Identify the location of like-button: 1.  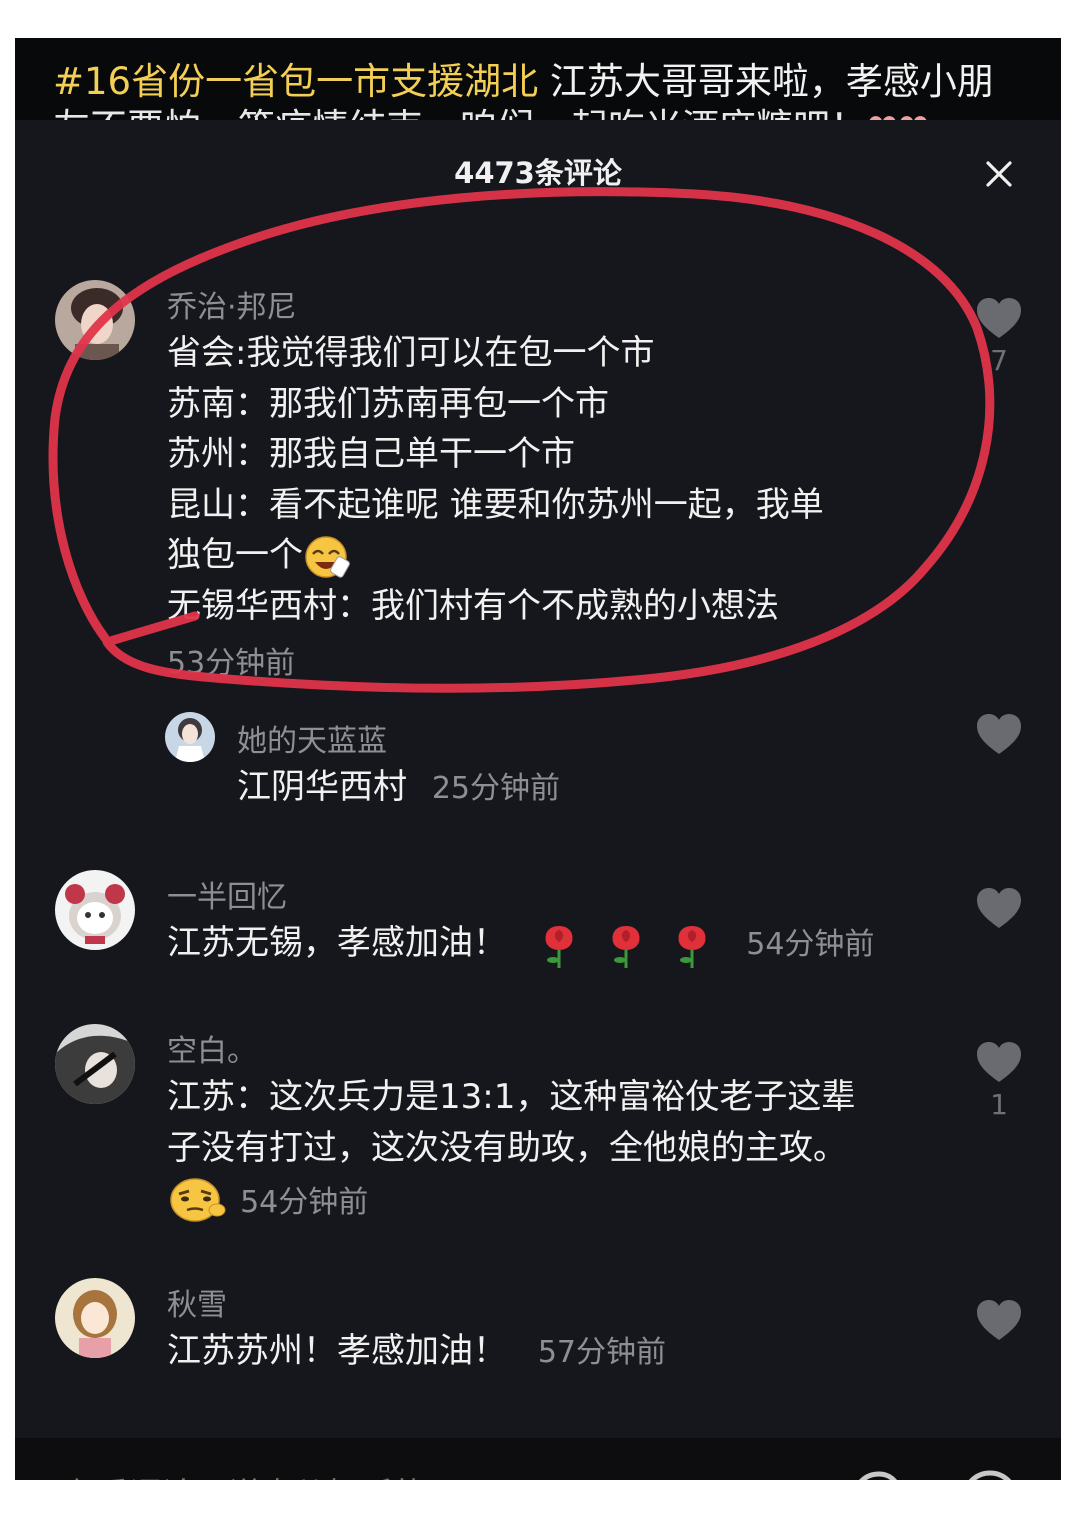
(999, 1080).